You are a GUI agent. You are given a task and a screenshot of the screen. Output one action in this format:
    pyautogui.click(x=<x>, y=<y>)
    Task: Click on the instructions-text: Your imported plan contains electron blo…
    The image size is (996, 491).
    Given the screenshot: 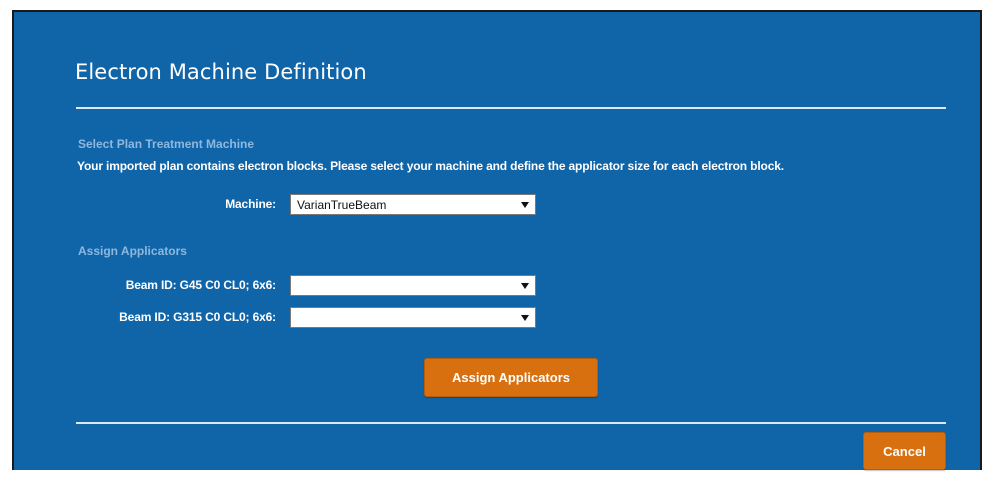 What is the action you would take?
    pyautogui.click(x=430, y=166)
    